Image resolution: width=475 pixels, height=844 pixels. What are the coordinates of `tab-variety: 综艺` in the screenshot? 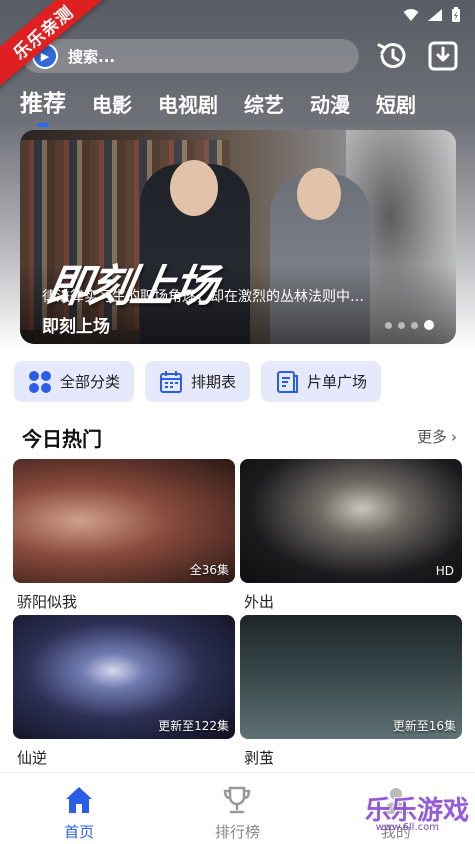 It's located at (264, 103).